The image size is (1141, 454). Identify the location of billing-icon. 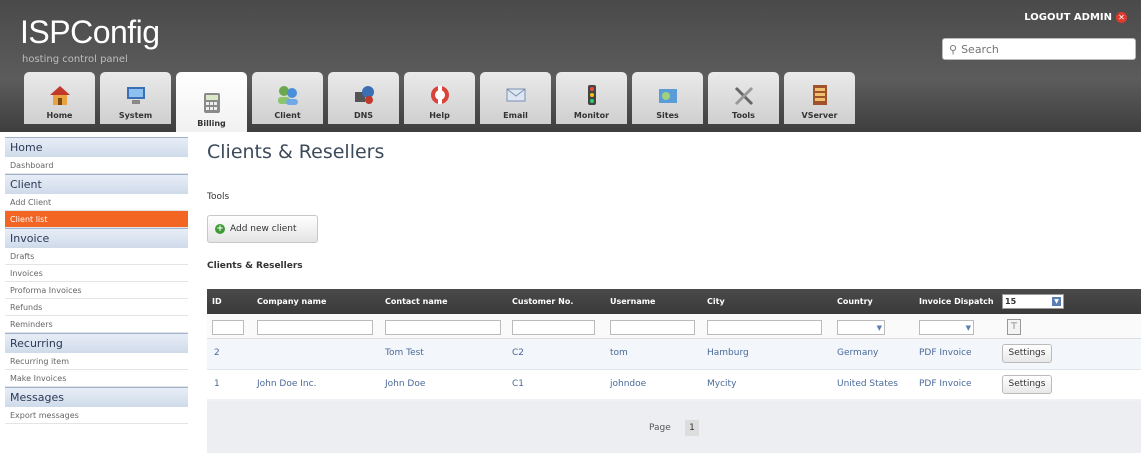
(212, 103).